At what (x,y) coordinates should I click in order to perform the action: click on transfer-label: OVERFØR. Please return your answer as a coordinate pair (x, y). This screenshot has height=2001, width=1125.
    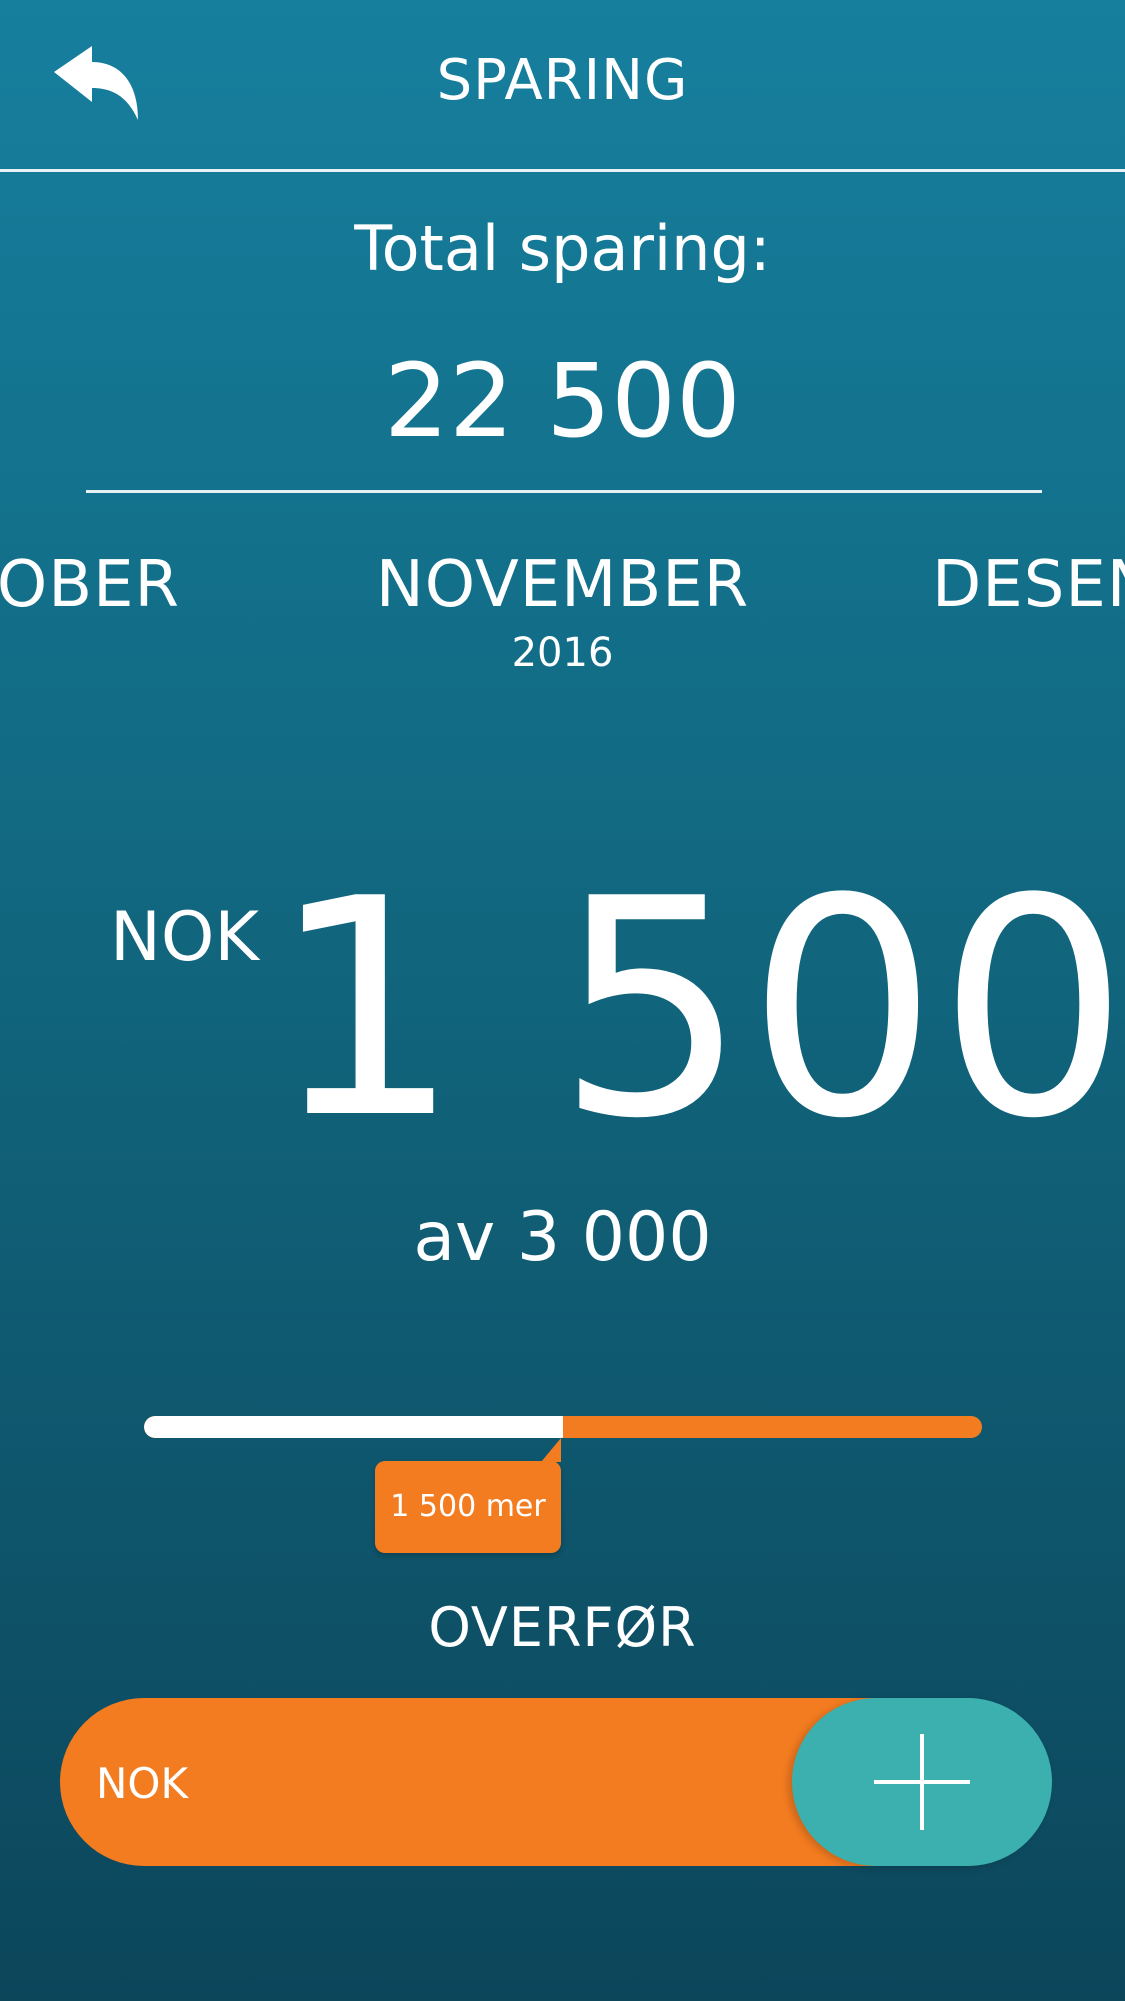
    Looking at the image, I should click on (562, 1627).